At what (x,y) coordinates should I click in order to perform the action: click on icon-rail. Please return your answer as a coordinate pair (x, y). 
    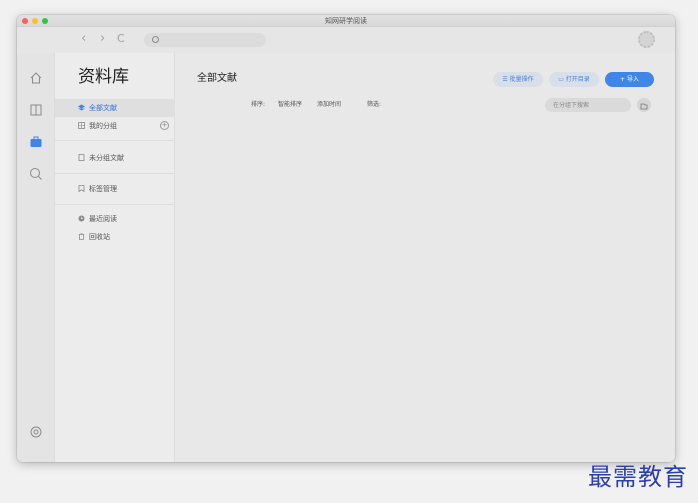
    Looking at the image, I should click on (36, 257).